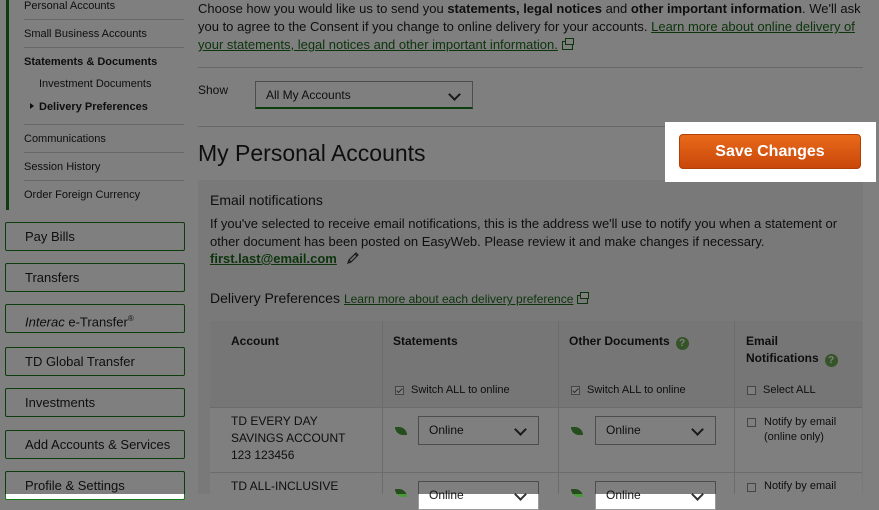  What do you see at coordinates (716, 8) in the screenshot?
I see `intro-bold: other important information` at bounding box center [716, 8].